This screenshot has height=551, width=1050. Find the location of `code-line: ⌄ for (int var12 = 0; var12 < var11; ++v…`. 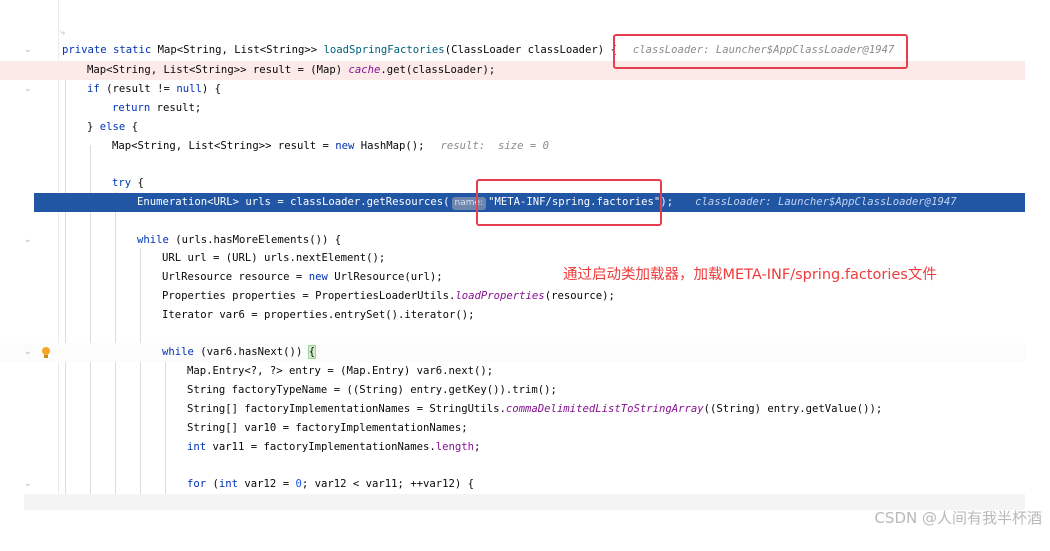

code-line: ⌄ for (int var12 = 0; var12 < var11; ++v… is located at coordinates (512, 484).